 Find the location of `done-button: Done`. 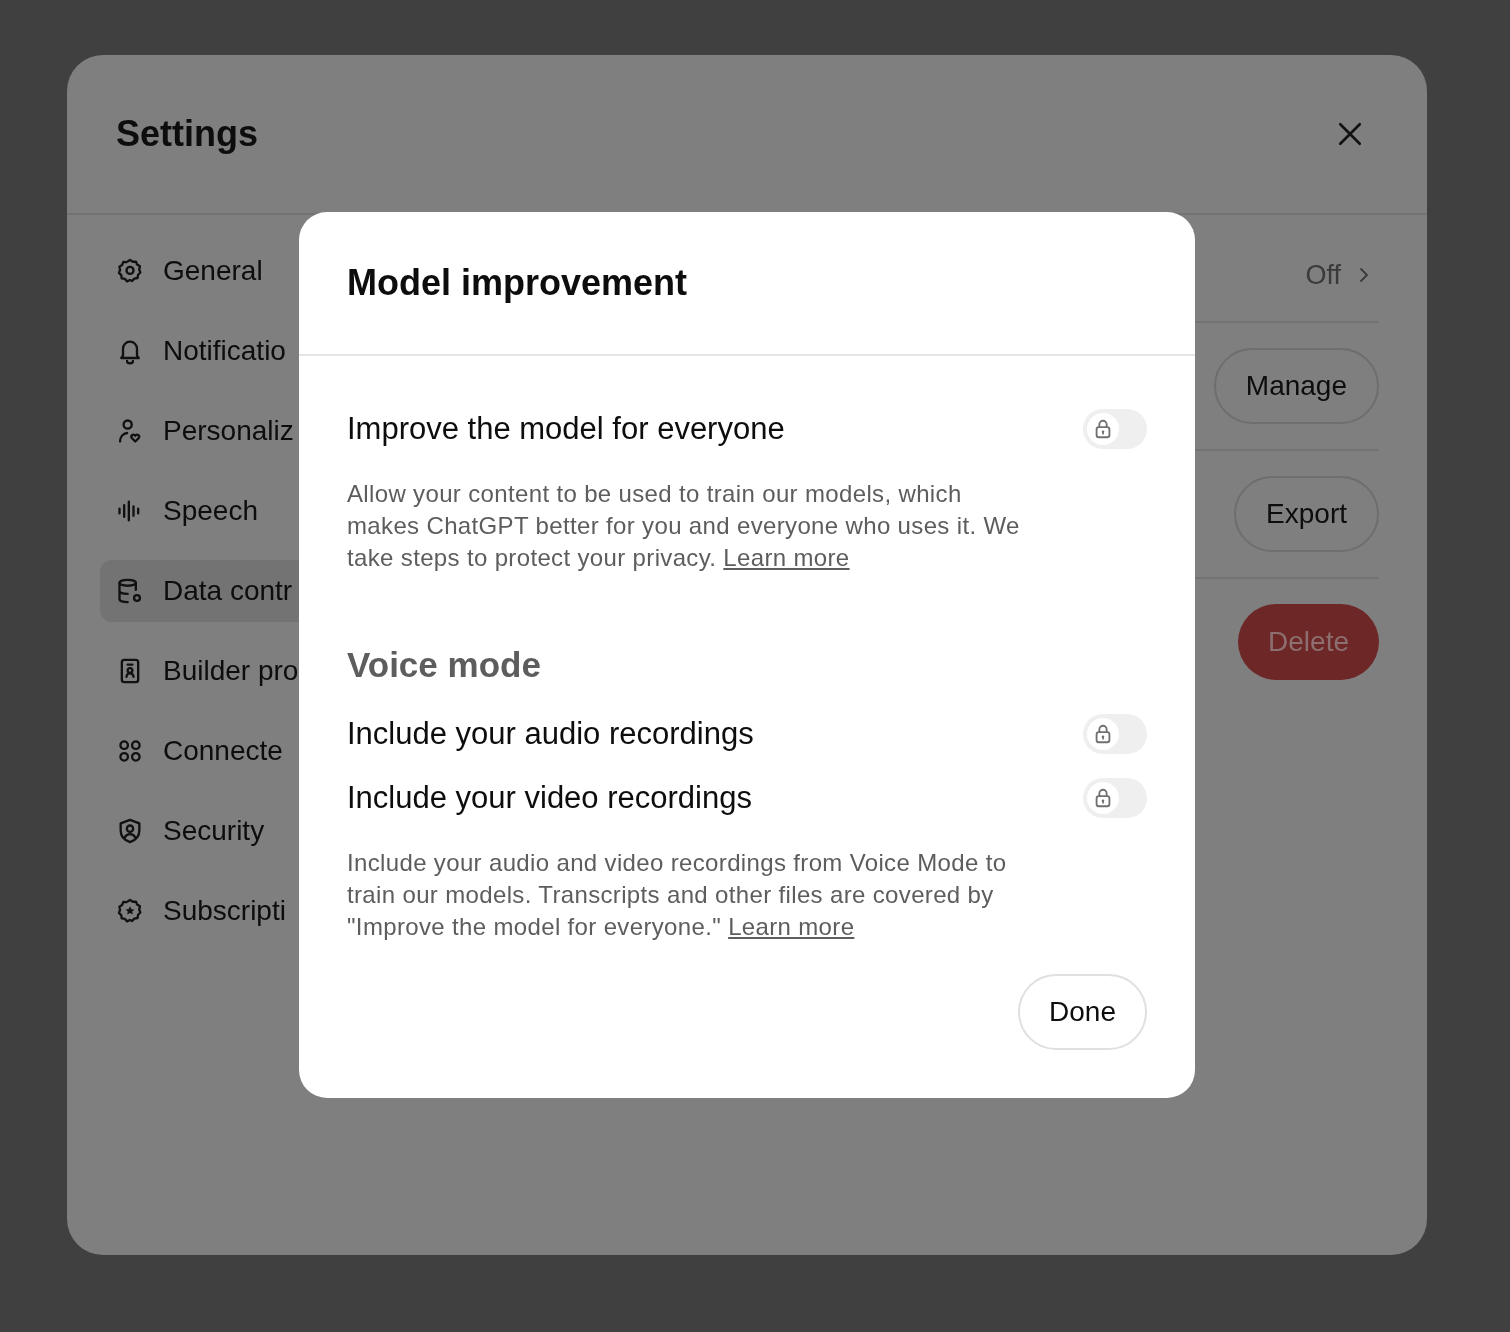

done-button: Done is located at coordinates (1082, 1012).